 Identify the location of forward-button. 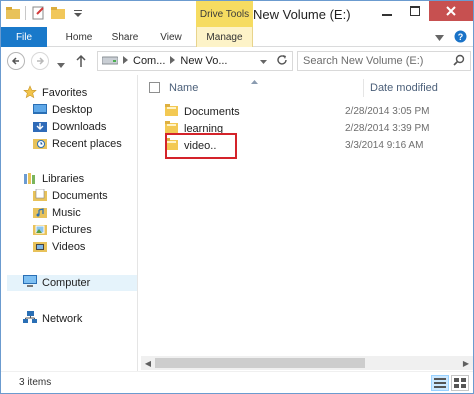
(40, 61).